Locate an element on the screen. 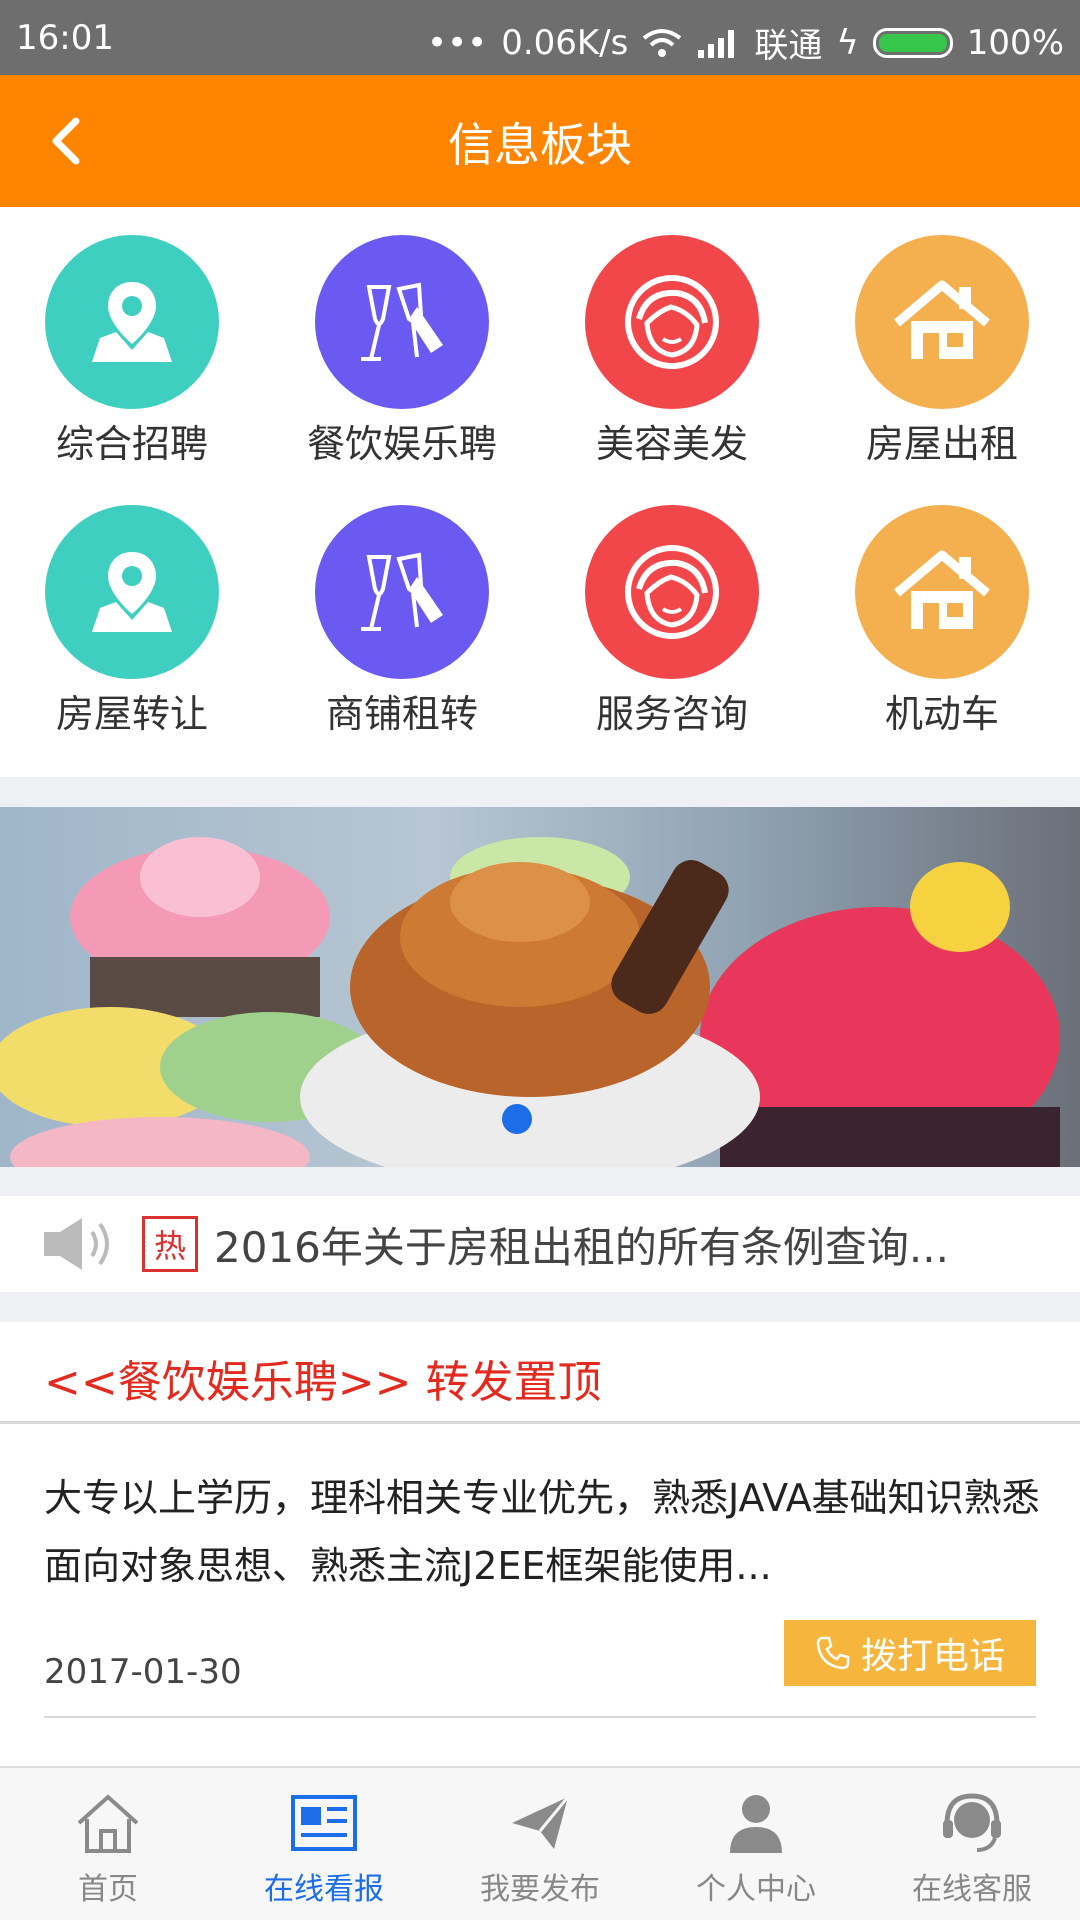 The width and height of the screenshot is (1080, 1920). tab-item: 个人中心 is located at coordinates (756, 1844).